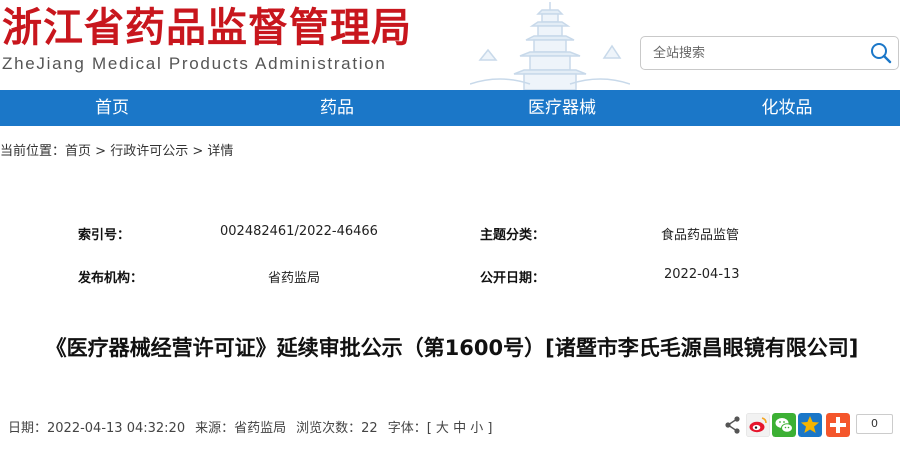  What do you see at coordinates (260, 428) in the screenshot?
I see `info-source-value: 省药监局` at bounding box center [260, 428].